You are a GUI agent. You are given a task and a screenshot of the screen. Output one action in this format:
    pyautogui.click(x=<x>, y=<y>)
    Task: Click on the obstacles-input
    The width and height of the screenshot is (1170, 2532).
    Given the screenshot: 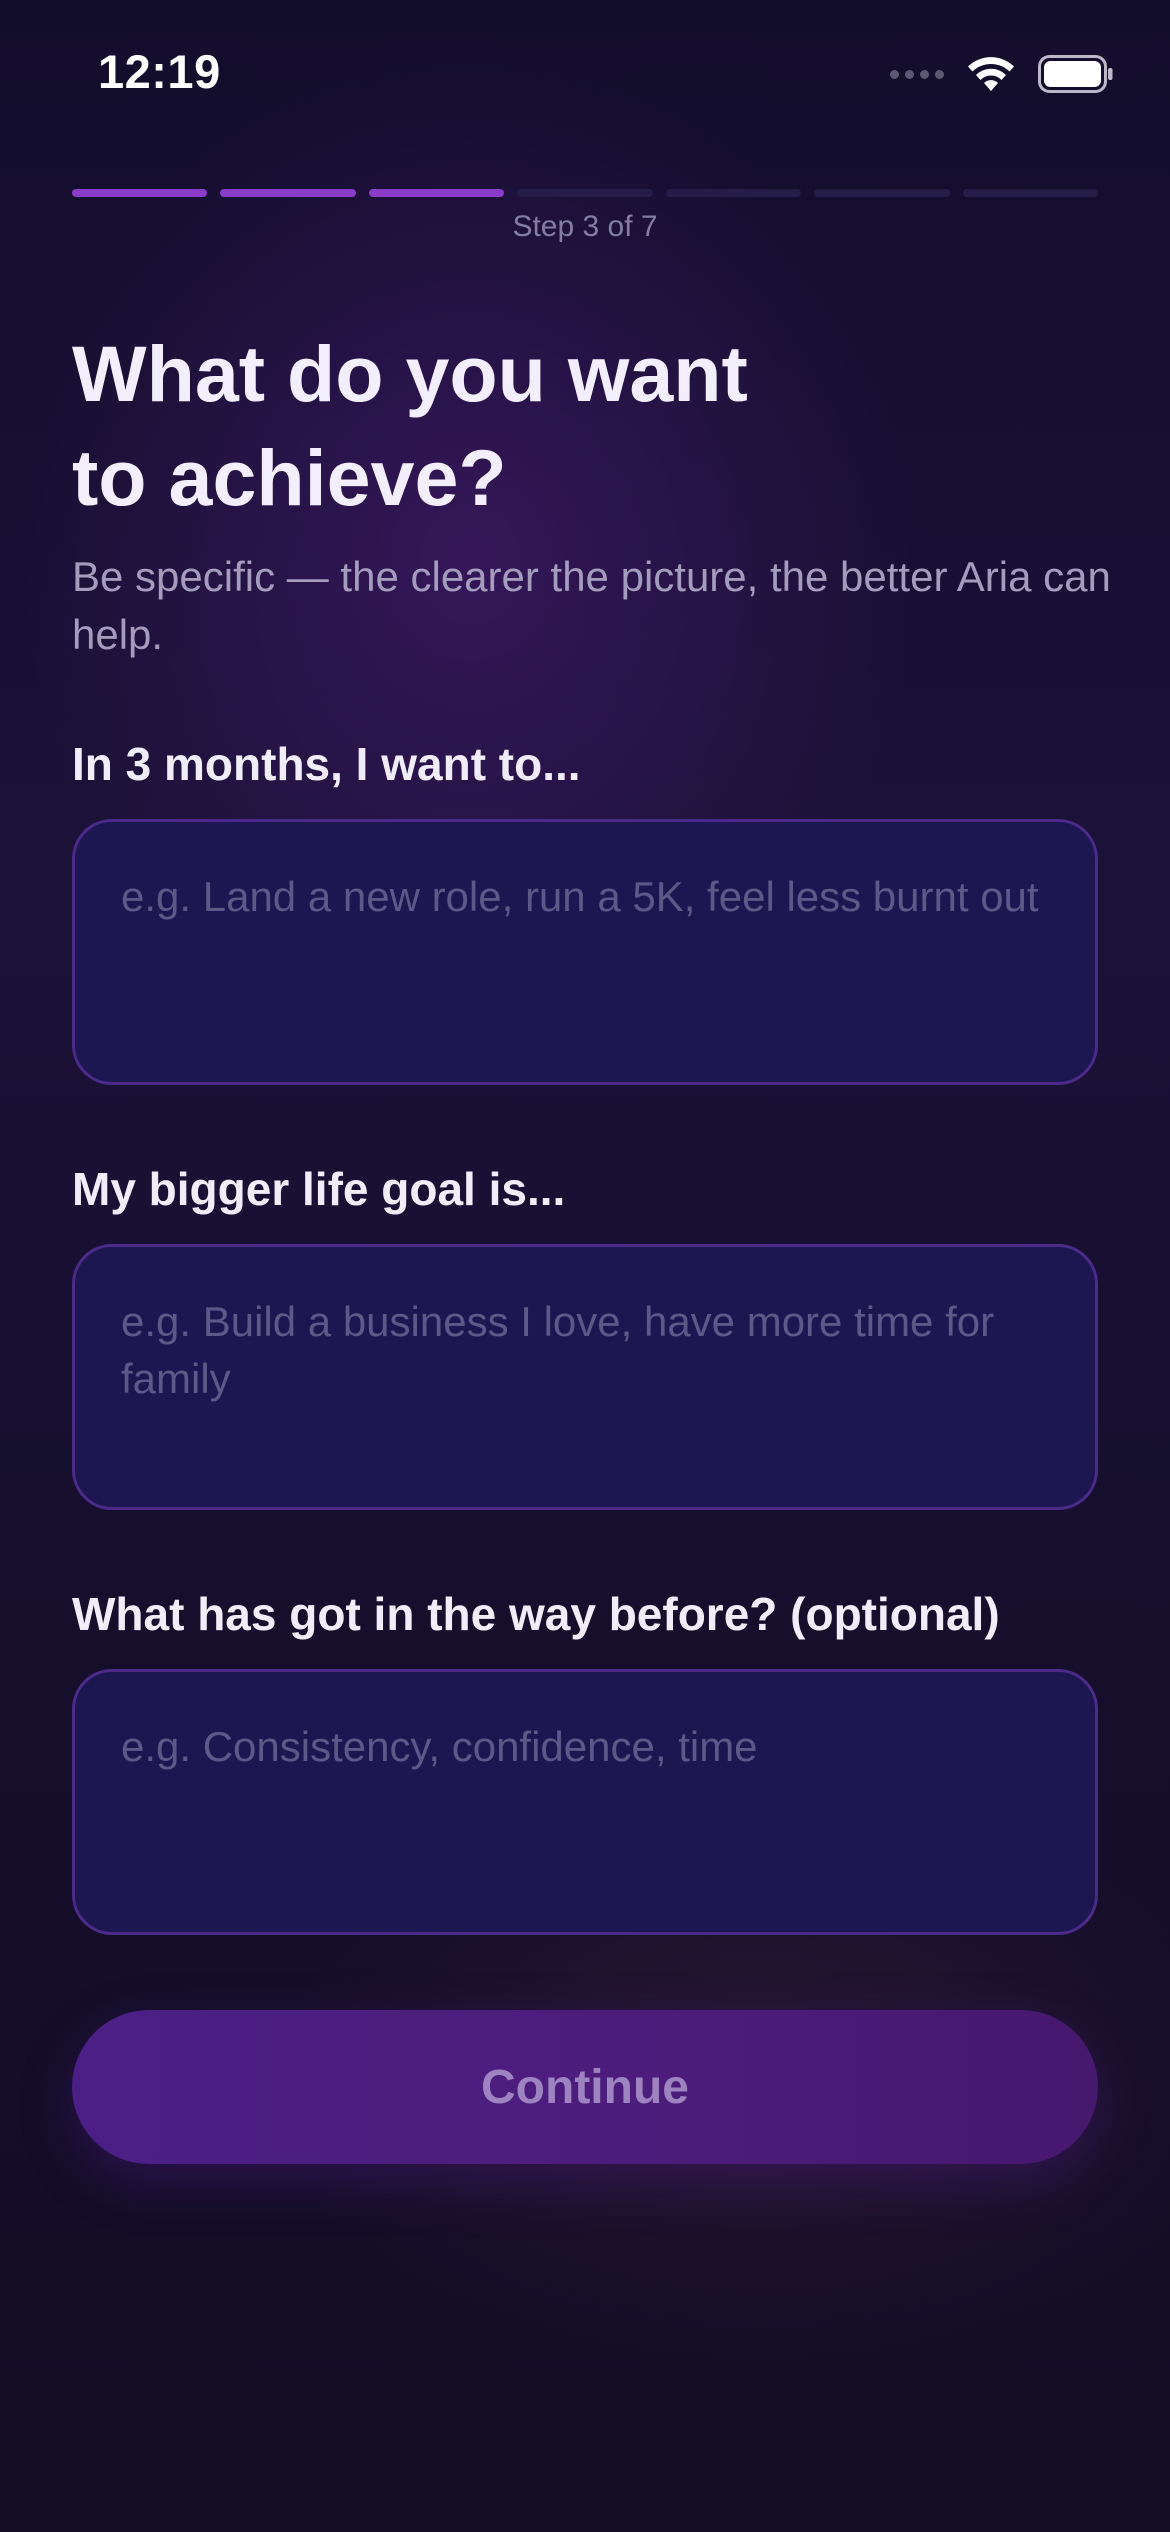 What is the action you would take?
    pyautogui.click(x=585, y=1802)
    